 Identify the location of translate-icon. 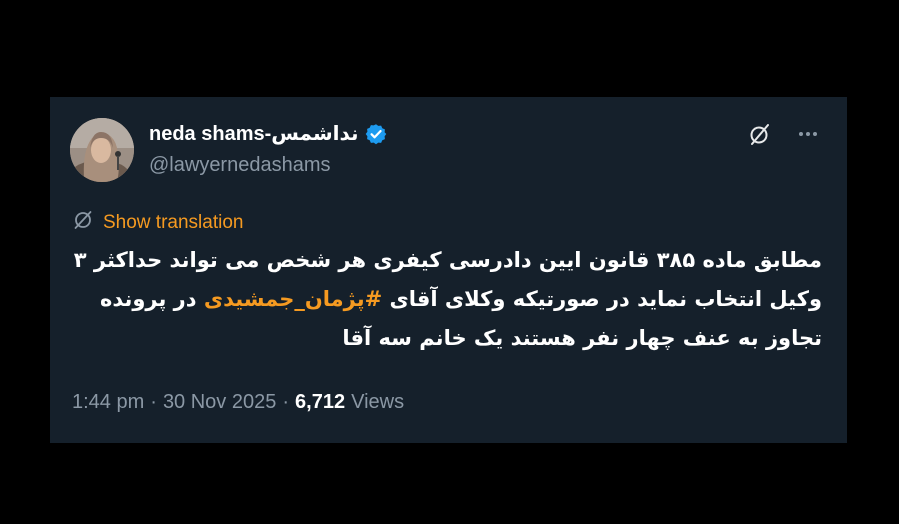
(83, 222).